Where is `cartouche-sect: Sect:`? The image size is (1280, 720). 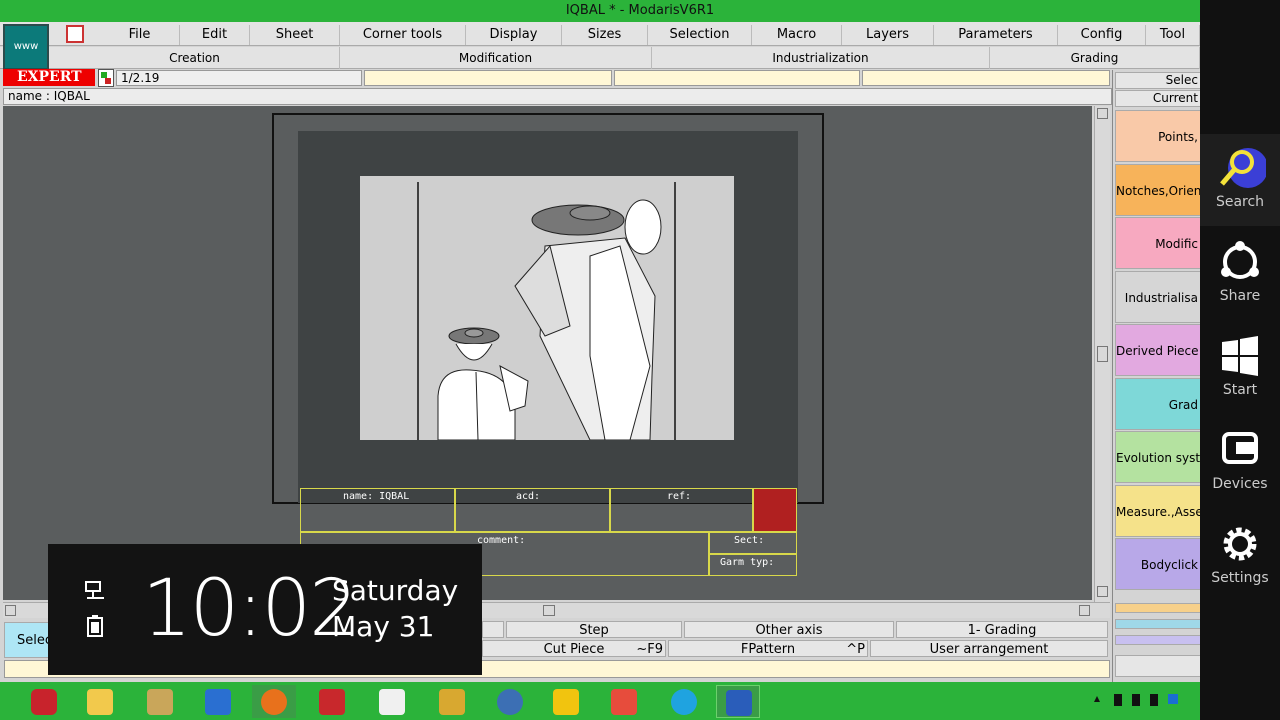 cartouche-sect: Sect: is located at coordinates (753, 543).